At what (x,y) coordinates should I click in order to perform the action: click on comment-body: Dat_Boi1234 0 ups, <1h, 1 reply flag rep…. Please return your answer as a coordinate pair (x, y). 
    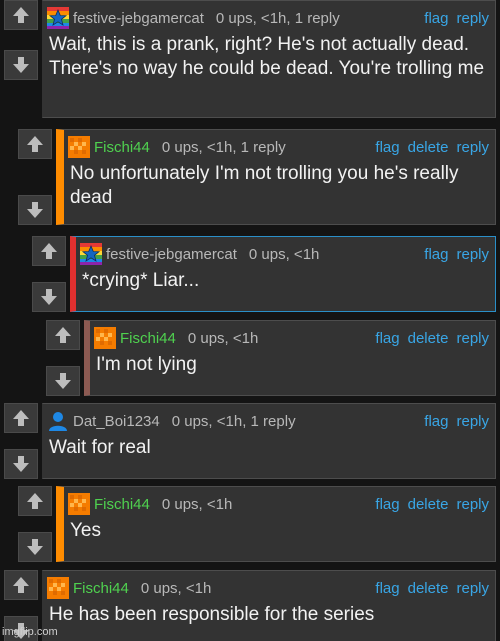
    Looking at the image, I should click on (269, 441).